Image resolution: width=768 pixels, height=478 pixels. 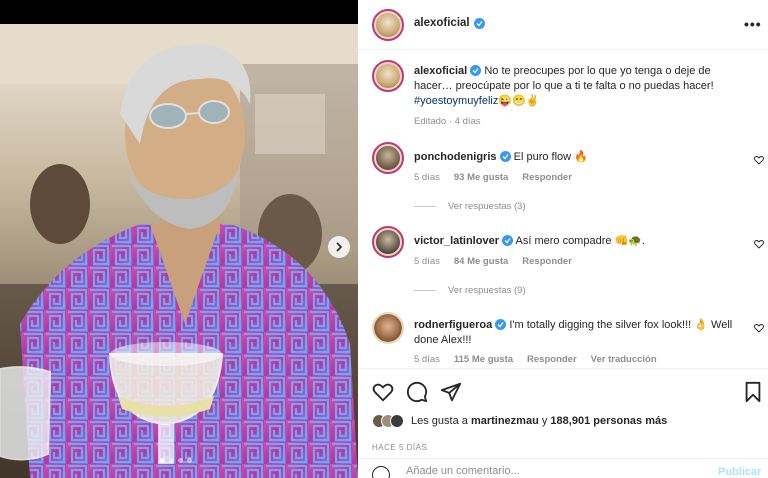 What do you see at coordinates (440, 71) in the screenshot?
I see `caption-username: alexoficial` at bounding box center [440, 71].